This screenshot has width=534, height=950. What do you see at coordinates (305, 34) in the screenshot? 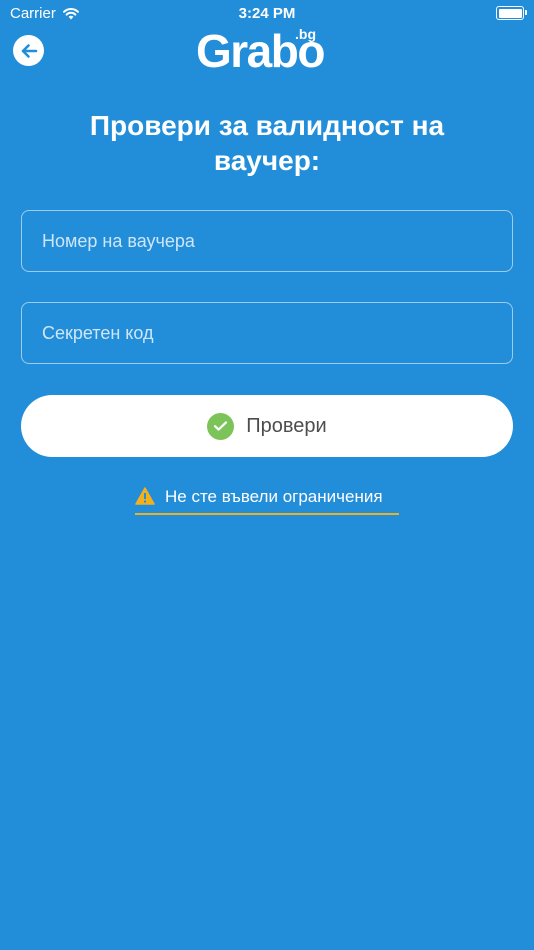
I see `logo-domain: .bg` at bounding box center [305, 34].